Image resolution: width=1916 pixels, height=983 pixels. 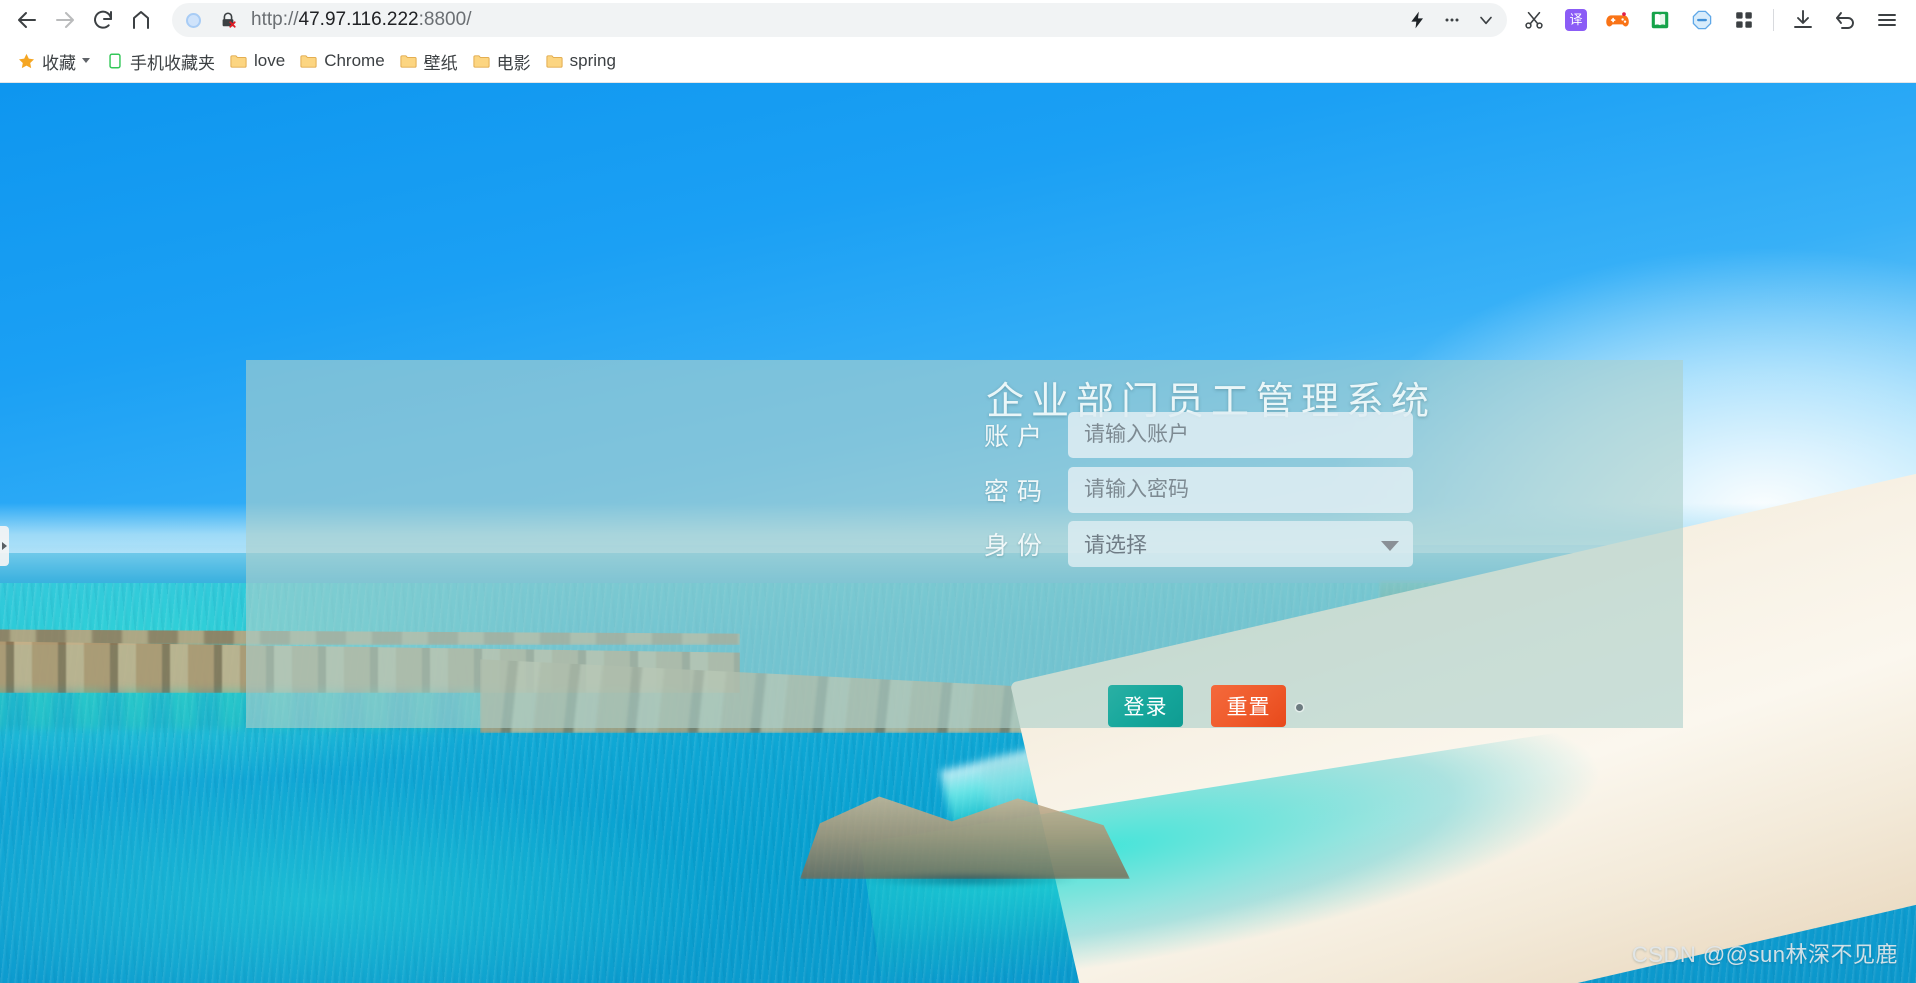 I want to click on menu-icon, so click(x=1887, y=20).